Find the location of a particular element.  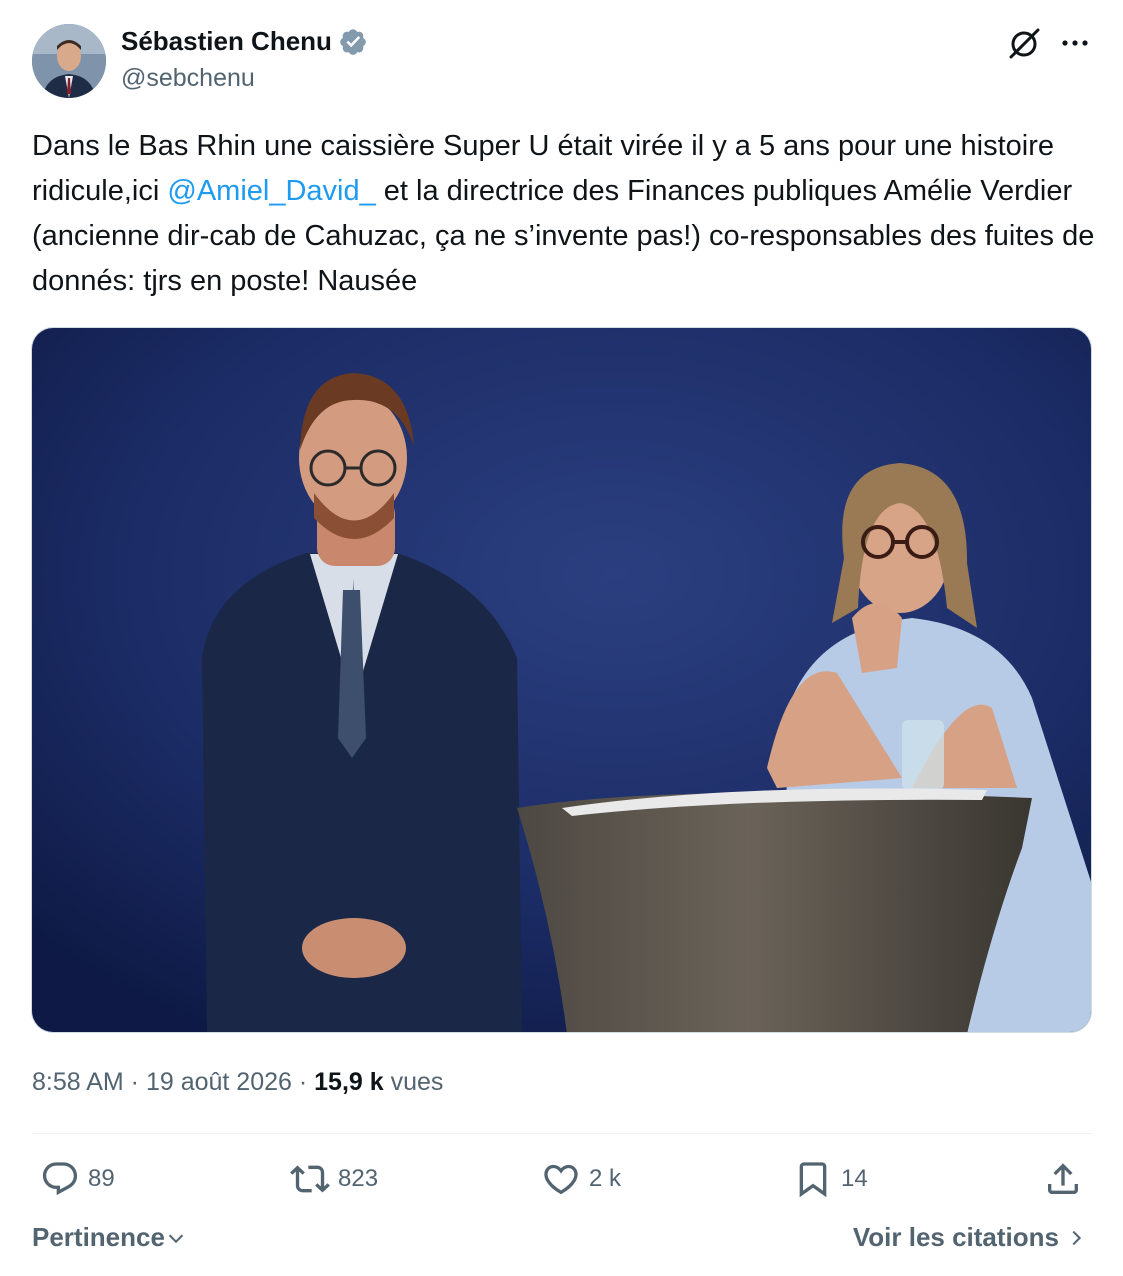

like-button: 2 k is located at coordinates (581, 1179).